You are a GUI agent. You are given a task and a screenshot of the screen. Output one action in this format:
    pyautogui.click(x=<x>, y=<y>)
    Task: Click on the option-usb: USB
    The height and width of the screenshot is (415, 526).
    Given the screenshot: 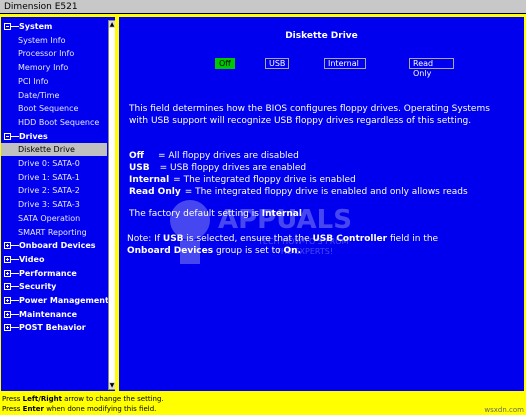 What is the action you would take?
    pyautogui.click(x=277, y=63)
    